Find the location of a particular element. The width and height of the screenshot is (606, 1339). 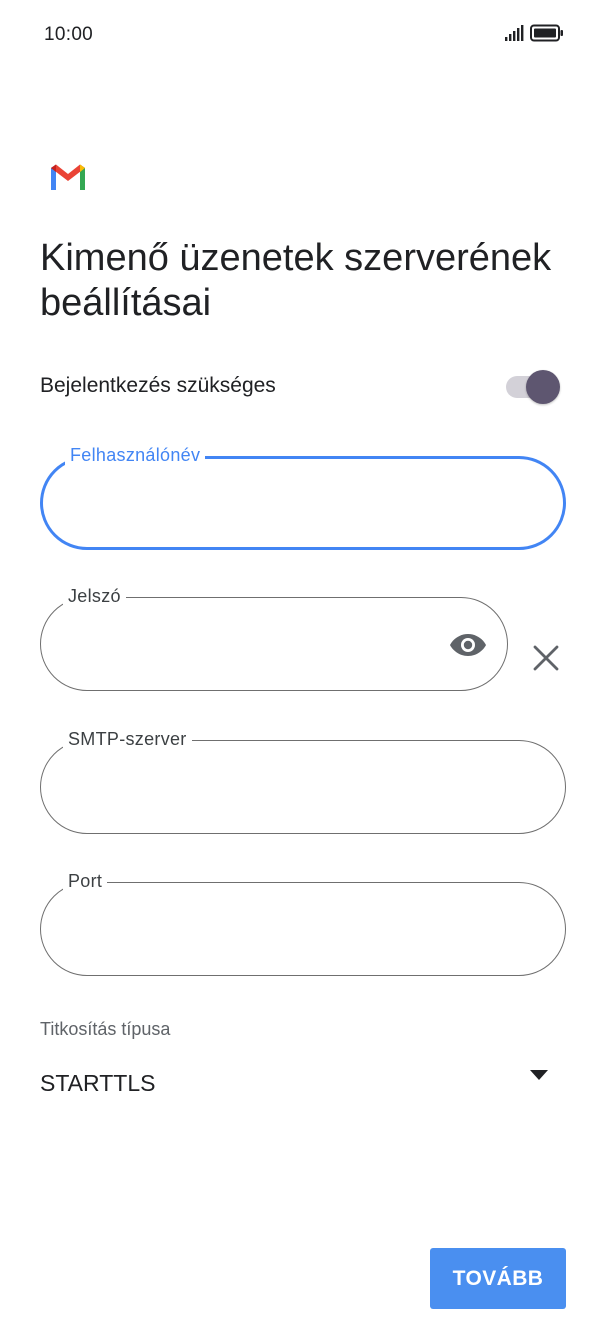

toggle-thumb is located at coordinates (543, 387).